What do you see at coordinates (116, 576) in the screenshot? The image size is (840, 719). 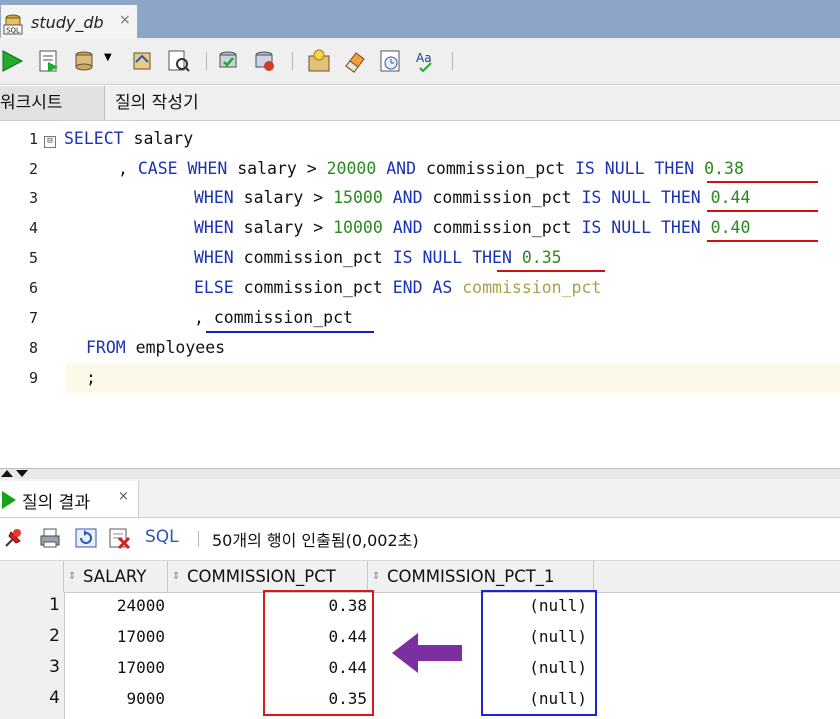 I see `column-header-salary: ⇕ SALARY` at bounding box center [116, 576].